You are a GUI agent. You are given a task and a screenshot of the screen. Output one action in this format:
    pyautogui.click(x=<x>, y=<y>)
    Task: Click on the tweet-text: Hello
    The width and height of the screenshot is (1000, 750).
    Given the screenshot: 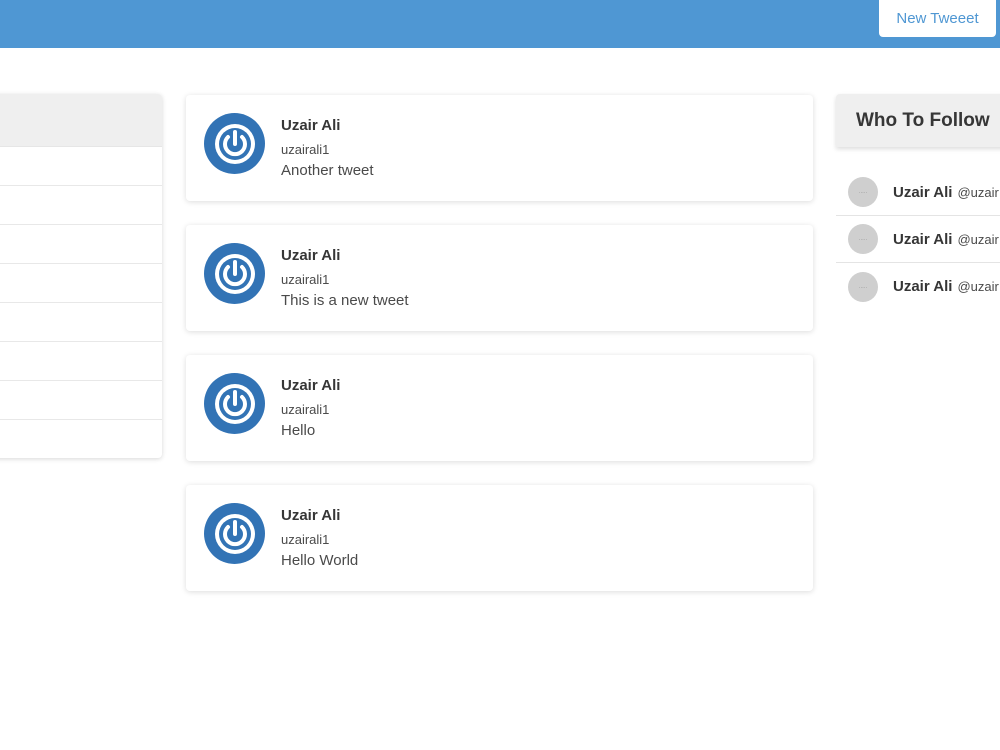 What is the action you would take?
    pyautogui.click(x=298, y=430)
    